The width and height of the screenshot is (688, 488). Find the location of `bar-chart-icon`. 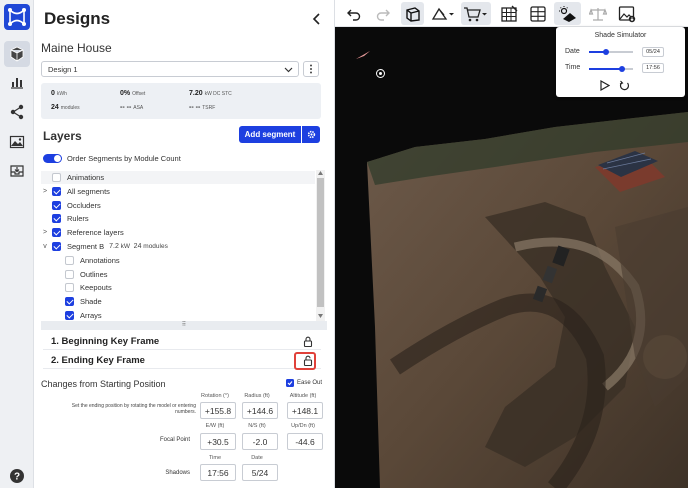

bar-chart-icon is located at coordinates (17, 83).